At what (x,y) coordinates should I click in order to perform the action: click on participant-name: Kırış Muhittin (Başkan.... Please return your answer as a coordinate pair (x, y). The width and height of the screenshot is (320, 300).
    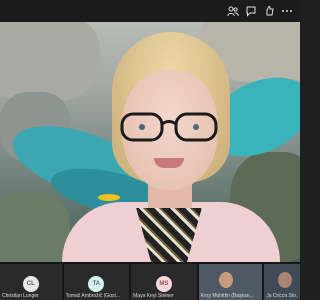
    Looking at the image, I should click on (227, 296).